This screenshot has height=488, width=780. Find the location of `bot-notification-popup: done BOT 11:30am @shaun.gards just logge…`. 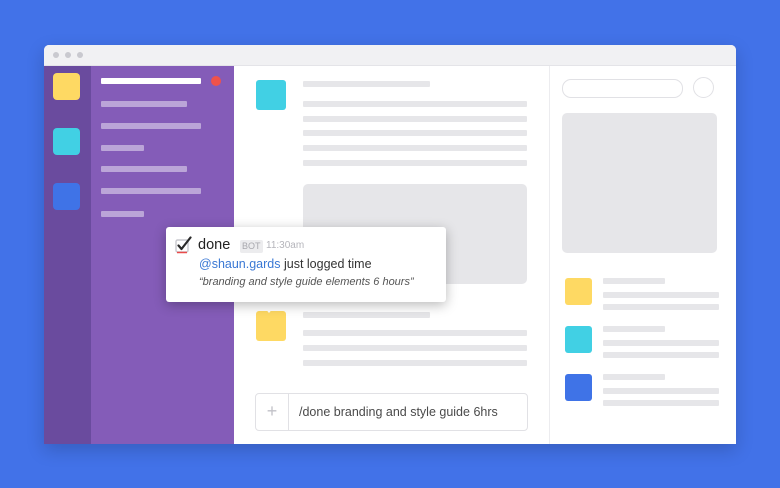

bot-notification-popup: done BOT 11:30am @shaun.gards just logge… is located at coordinates (306, 264).